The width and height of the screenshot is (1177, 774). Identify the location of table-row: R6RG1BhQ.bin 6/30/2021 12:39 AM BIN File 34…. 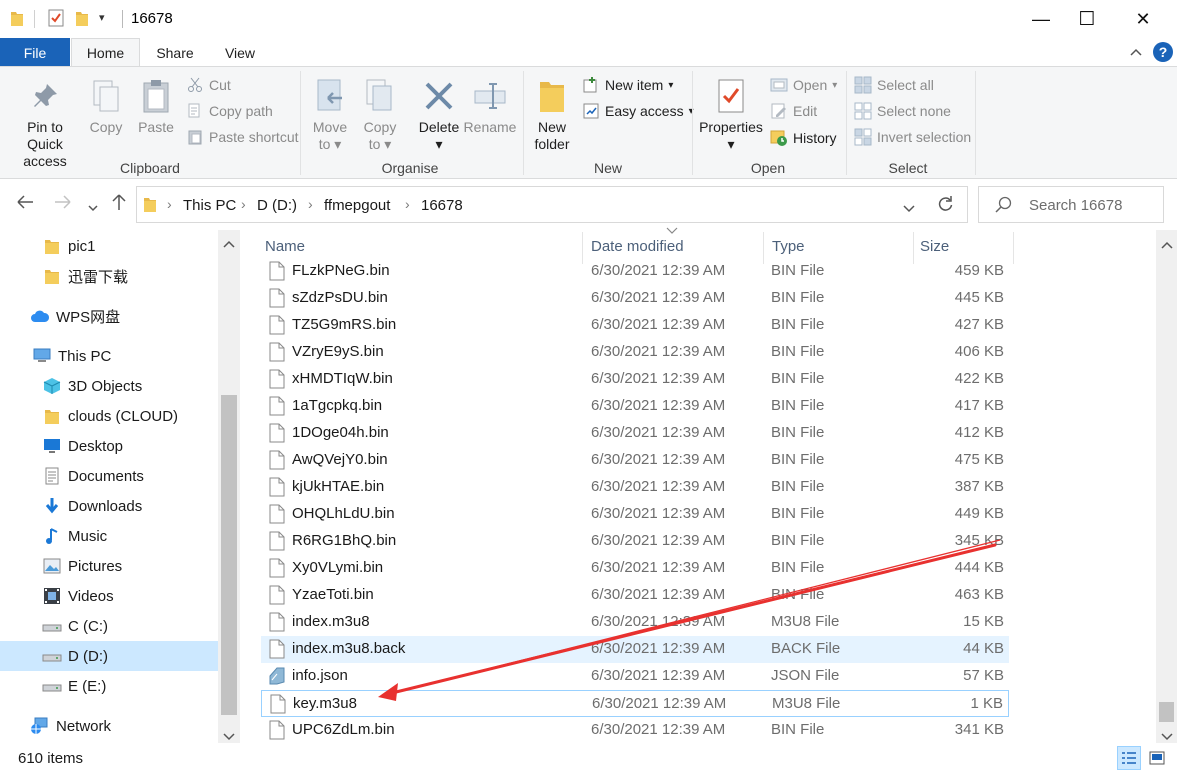
(635, 541).